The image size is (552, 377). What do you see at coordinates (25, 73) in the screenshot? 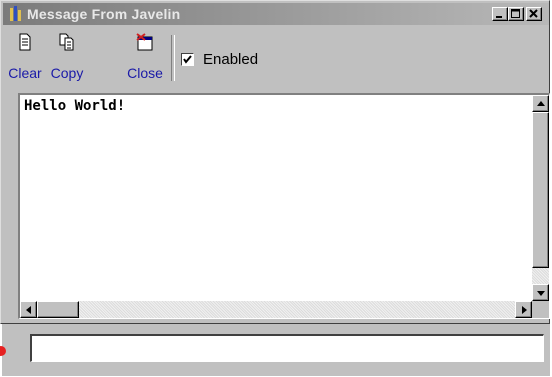
I see `clear-label: Clear` at bounding box center [25, 73].